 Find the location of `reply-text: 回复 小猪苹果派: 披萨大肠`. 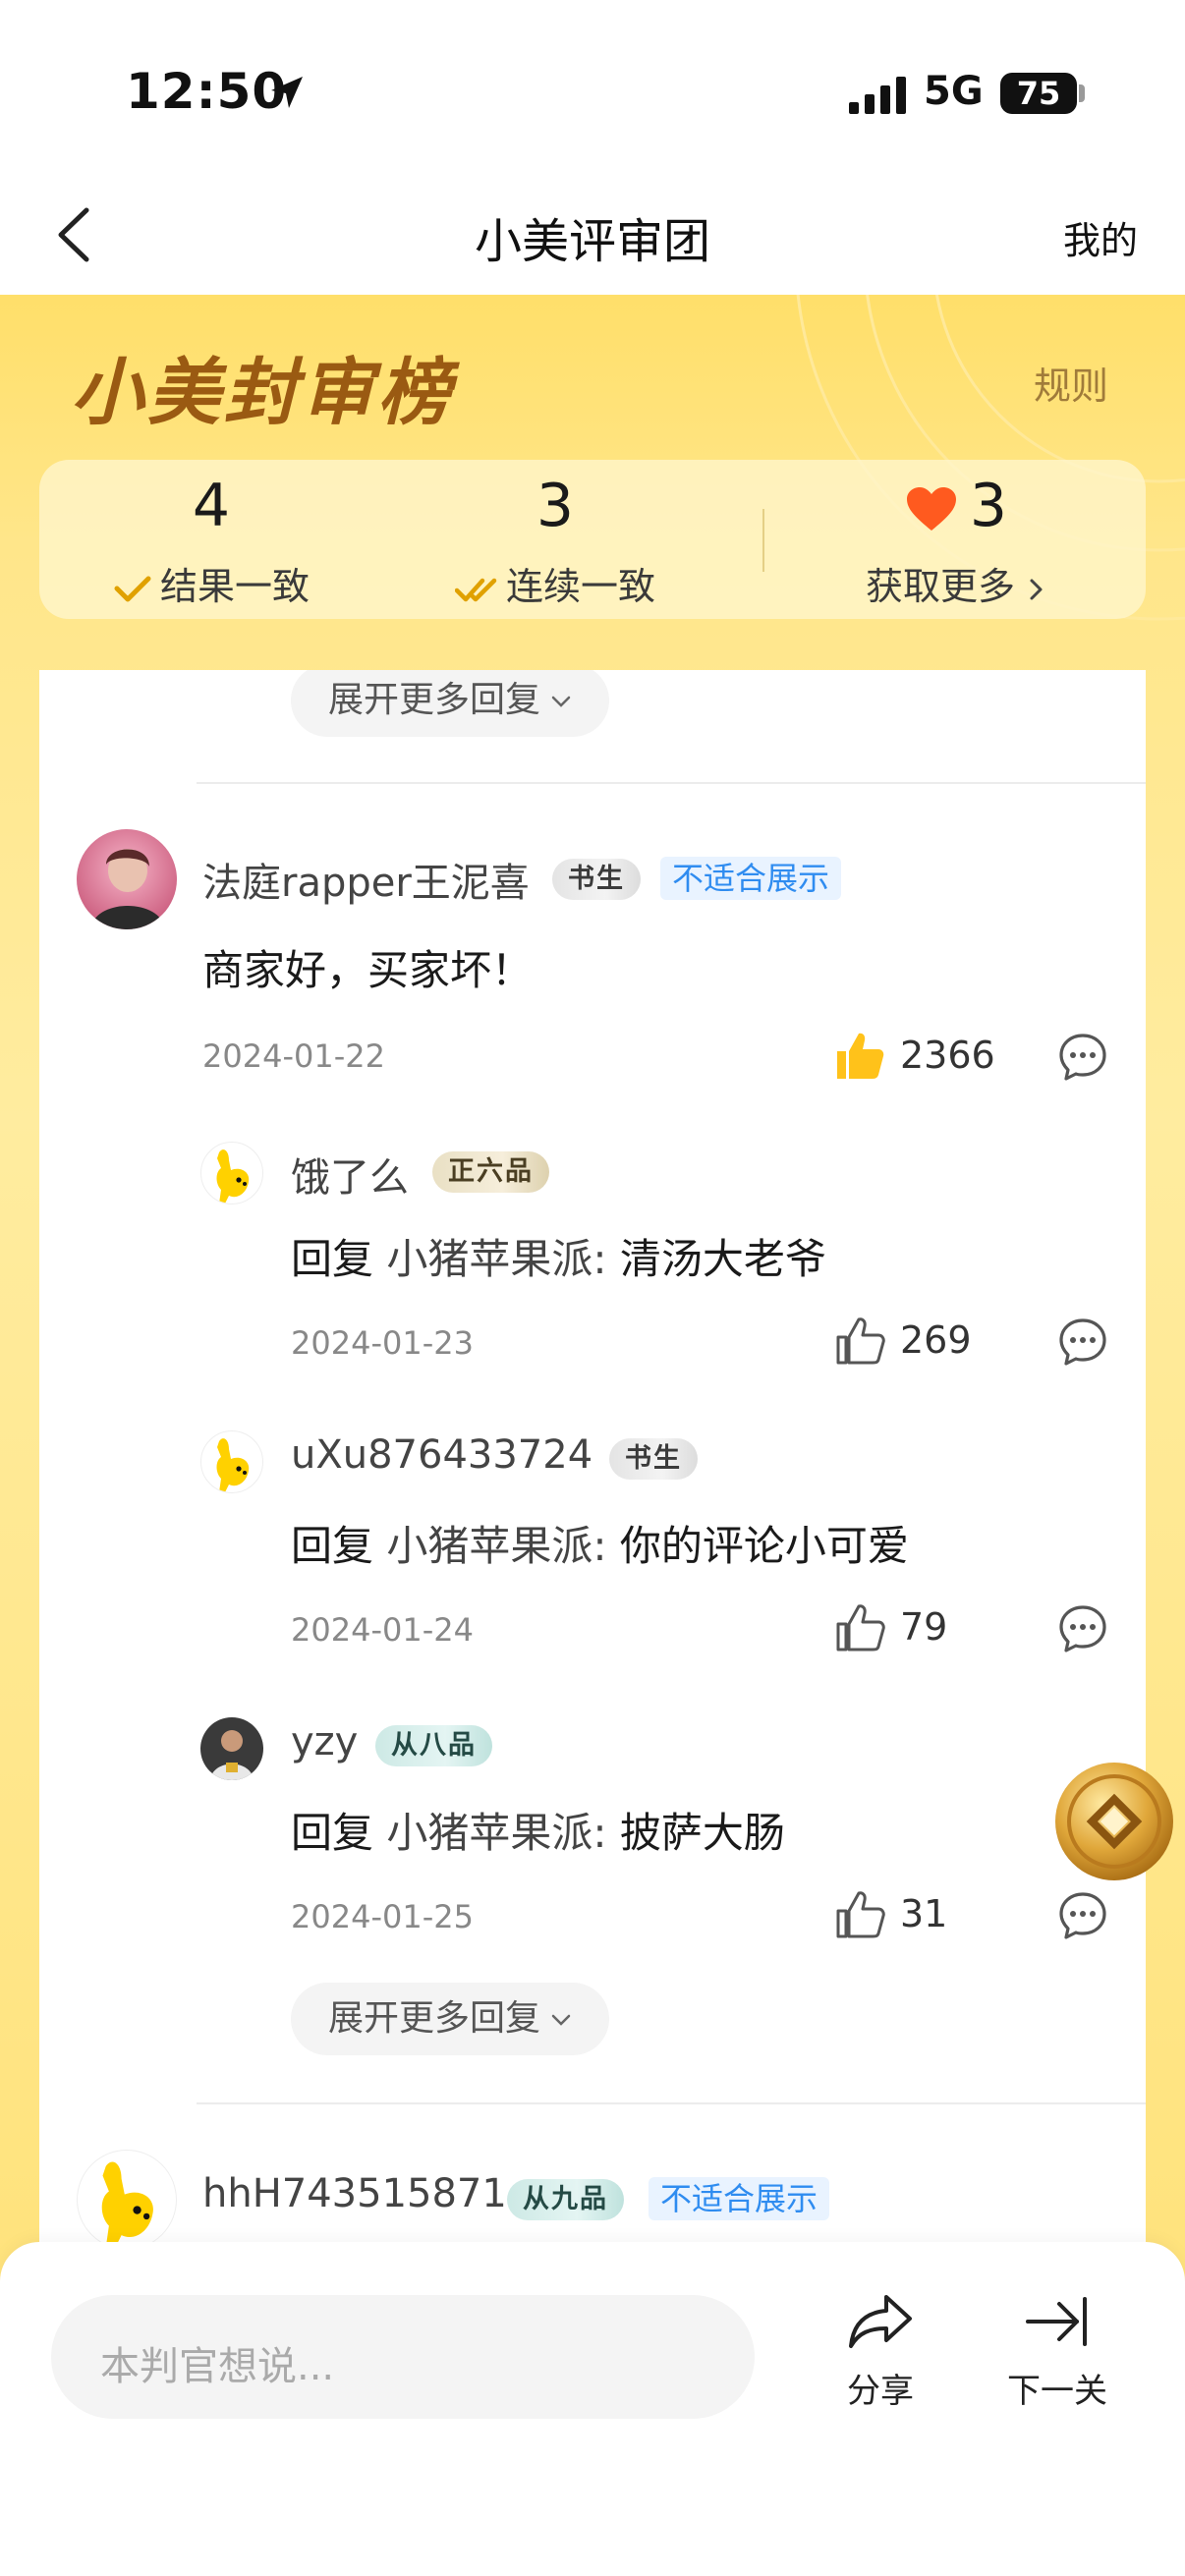

reply-text: 回复 小猪苹果派: 披萨大肠 is located at coordinates (538, 1830).